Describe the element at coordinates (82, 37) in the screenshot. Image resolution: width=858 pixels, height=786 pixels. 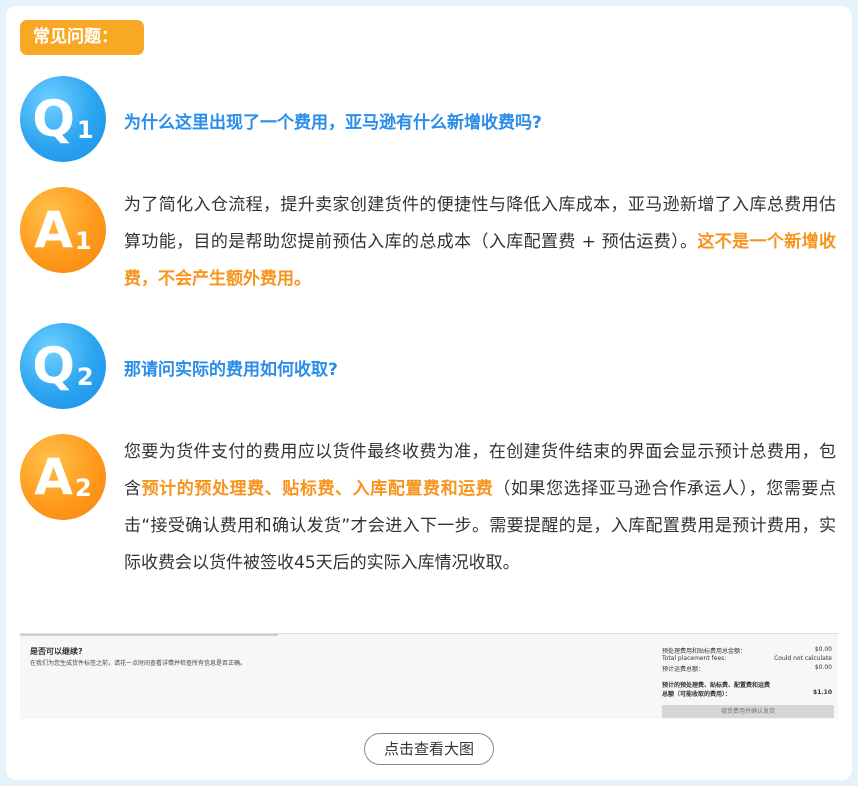
I see `section-title: 常见问题：` at that location.